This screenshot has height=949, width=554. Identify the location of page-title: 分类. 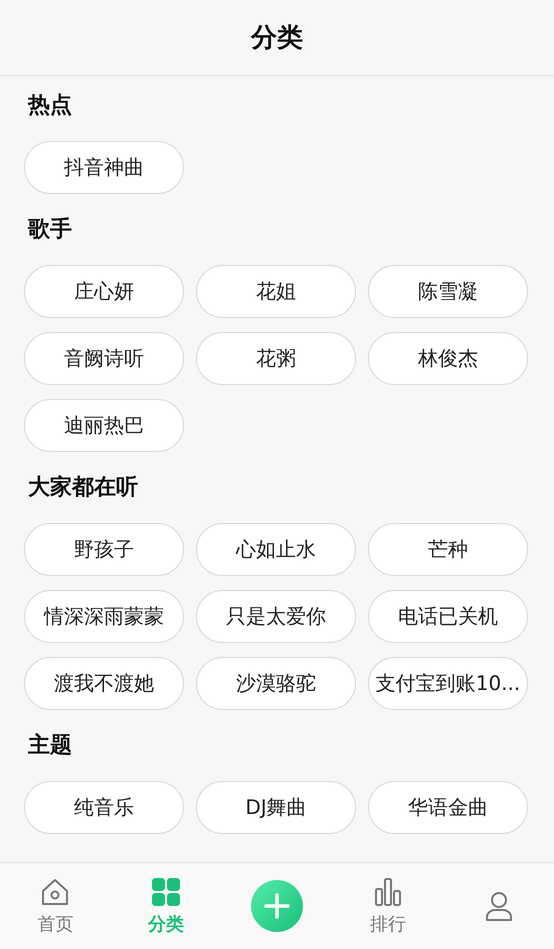
(277, 38).